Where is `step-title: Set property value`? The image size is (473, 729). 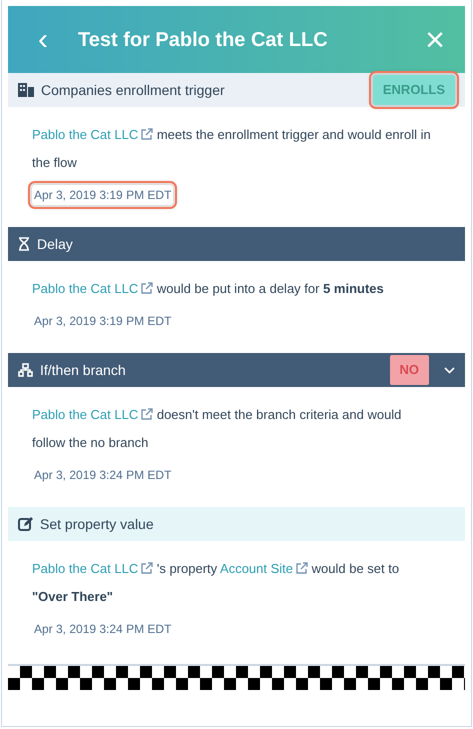
step-title: Set property value is located at coordinates (97, 524).